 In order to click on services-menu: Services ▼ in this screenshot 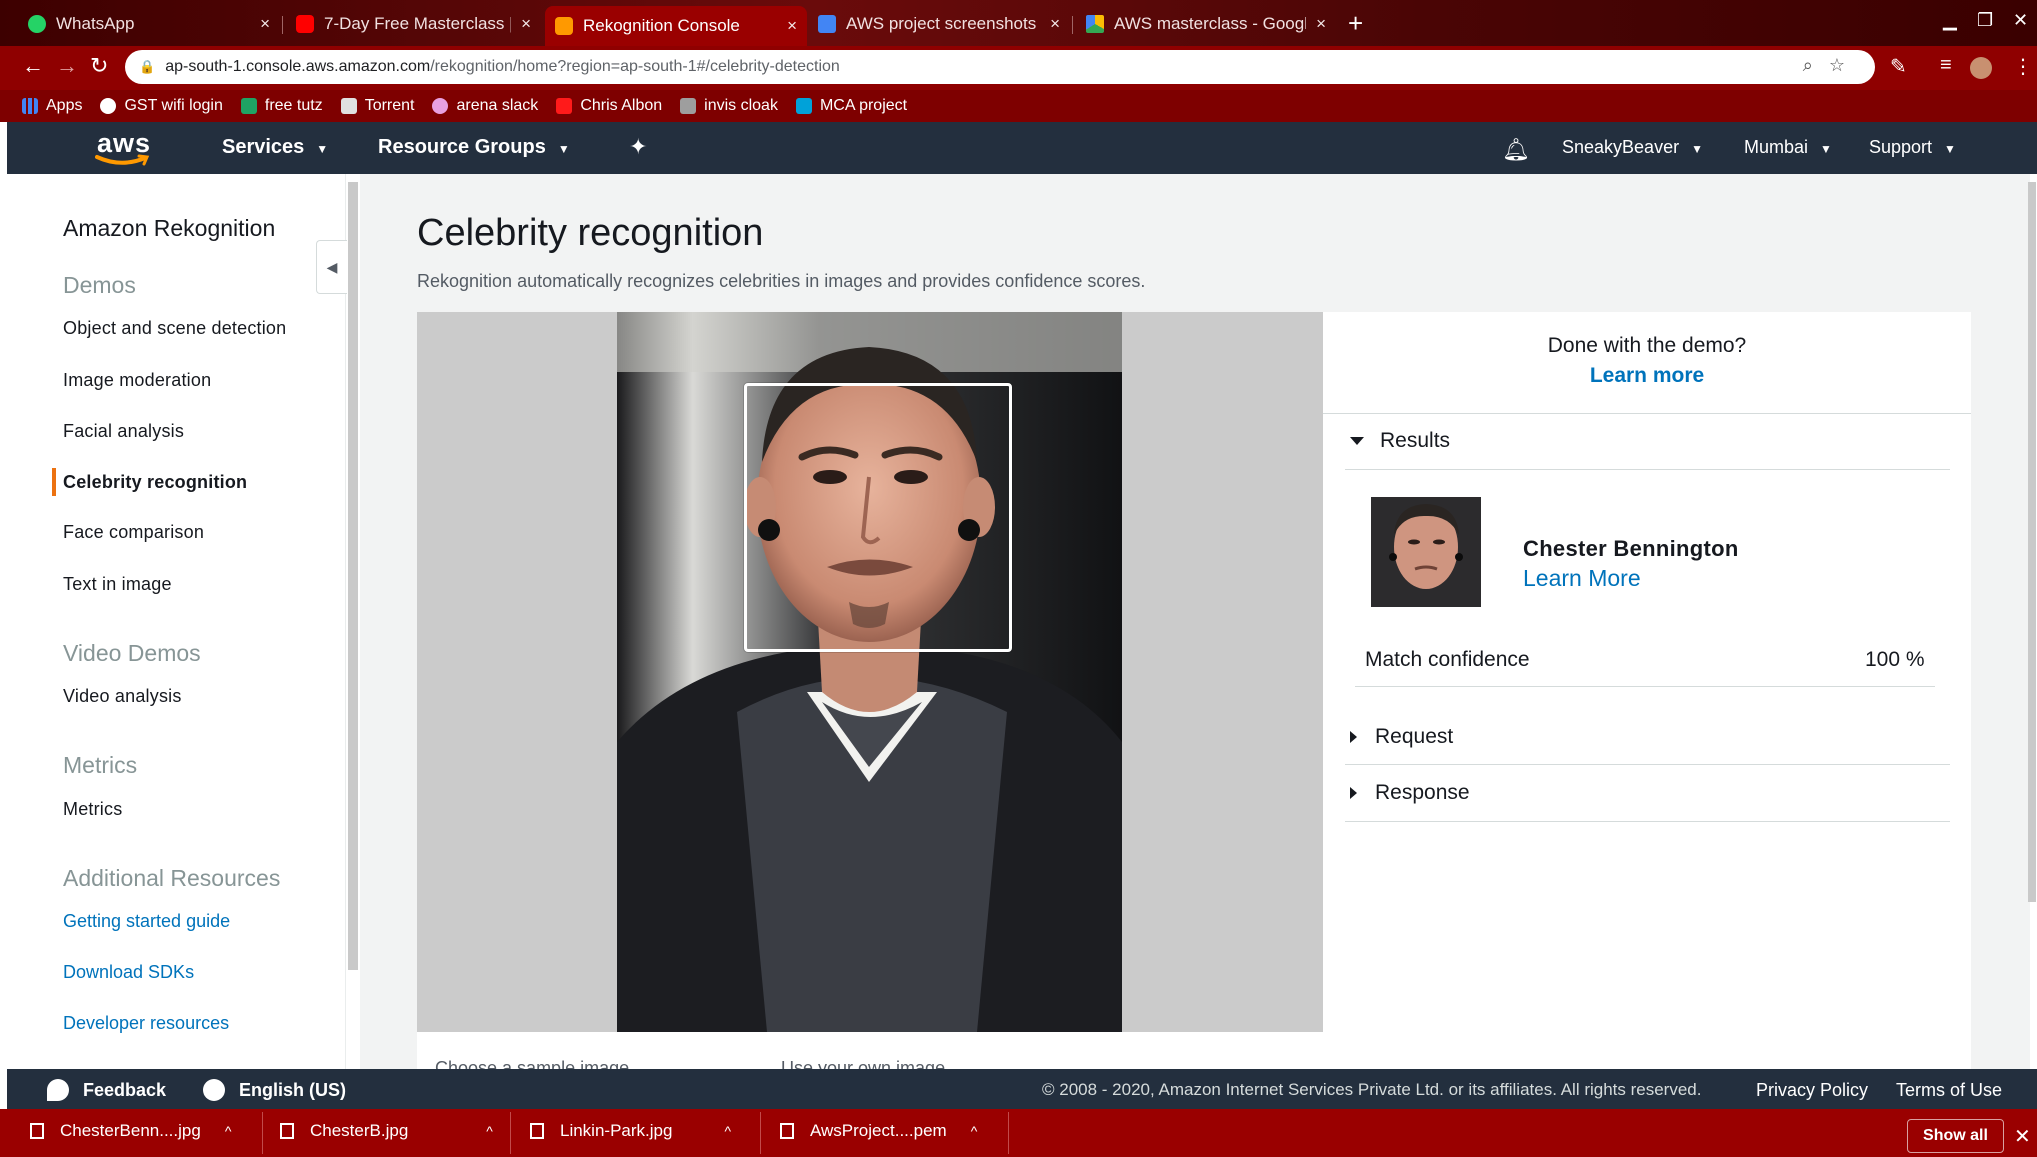, I will do `click(275, 147)`.